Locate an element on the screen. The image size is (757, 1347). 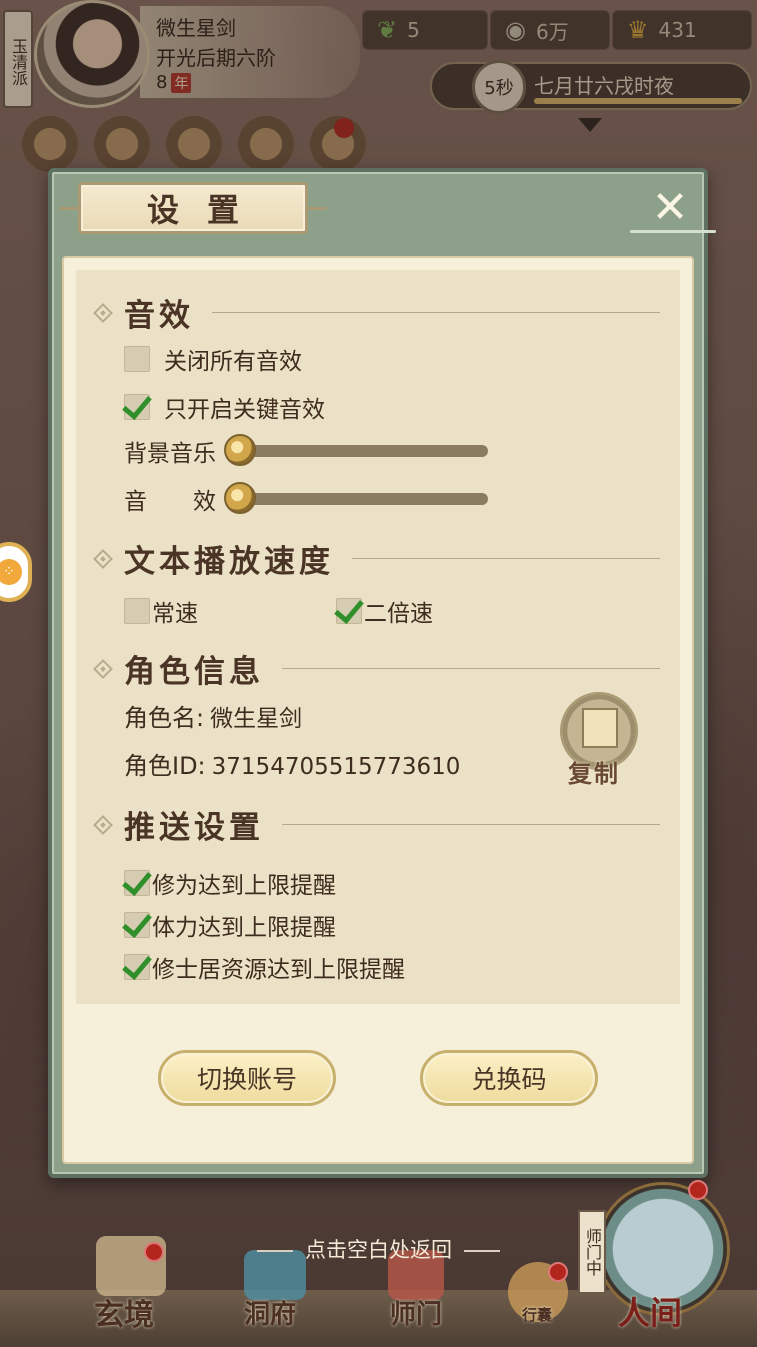
floating-assistant-button: ⁘ is located at coordinates (16, 572).